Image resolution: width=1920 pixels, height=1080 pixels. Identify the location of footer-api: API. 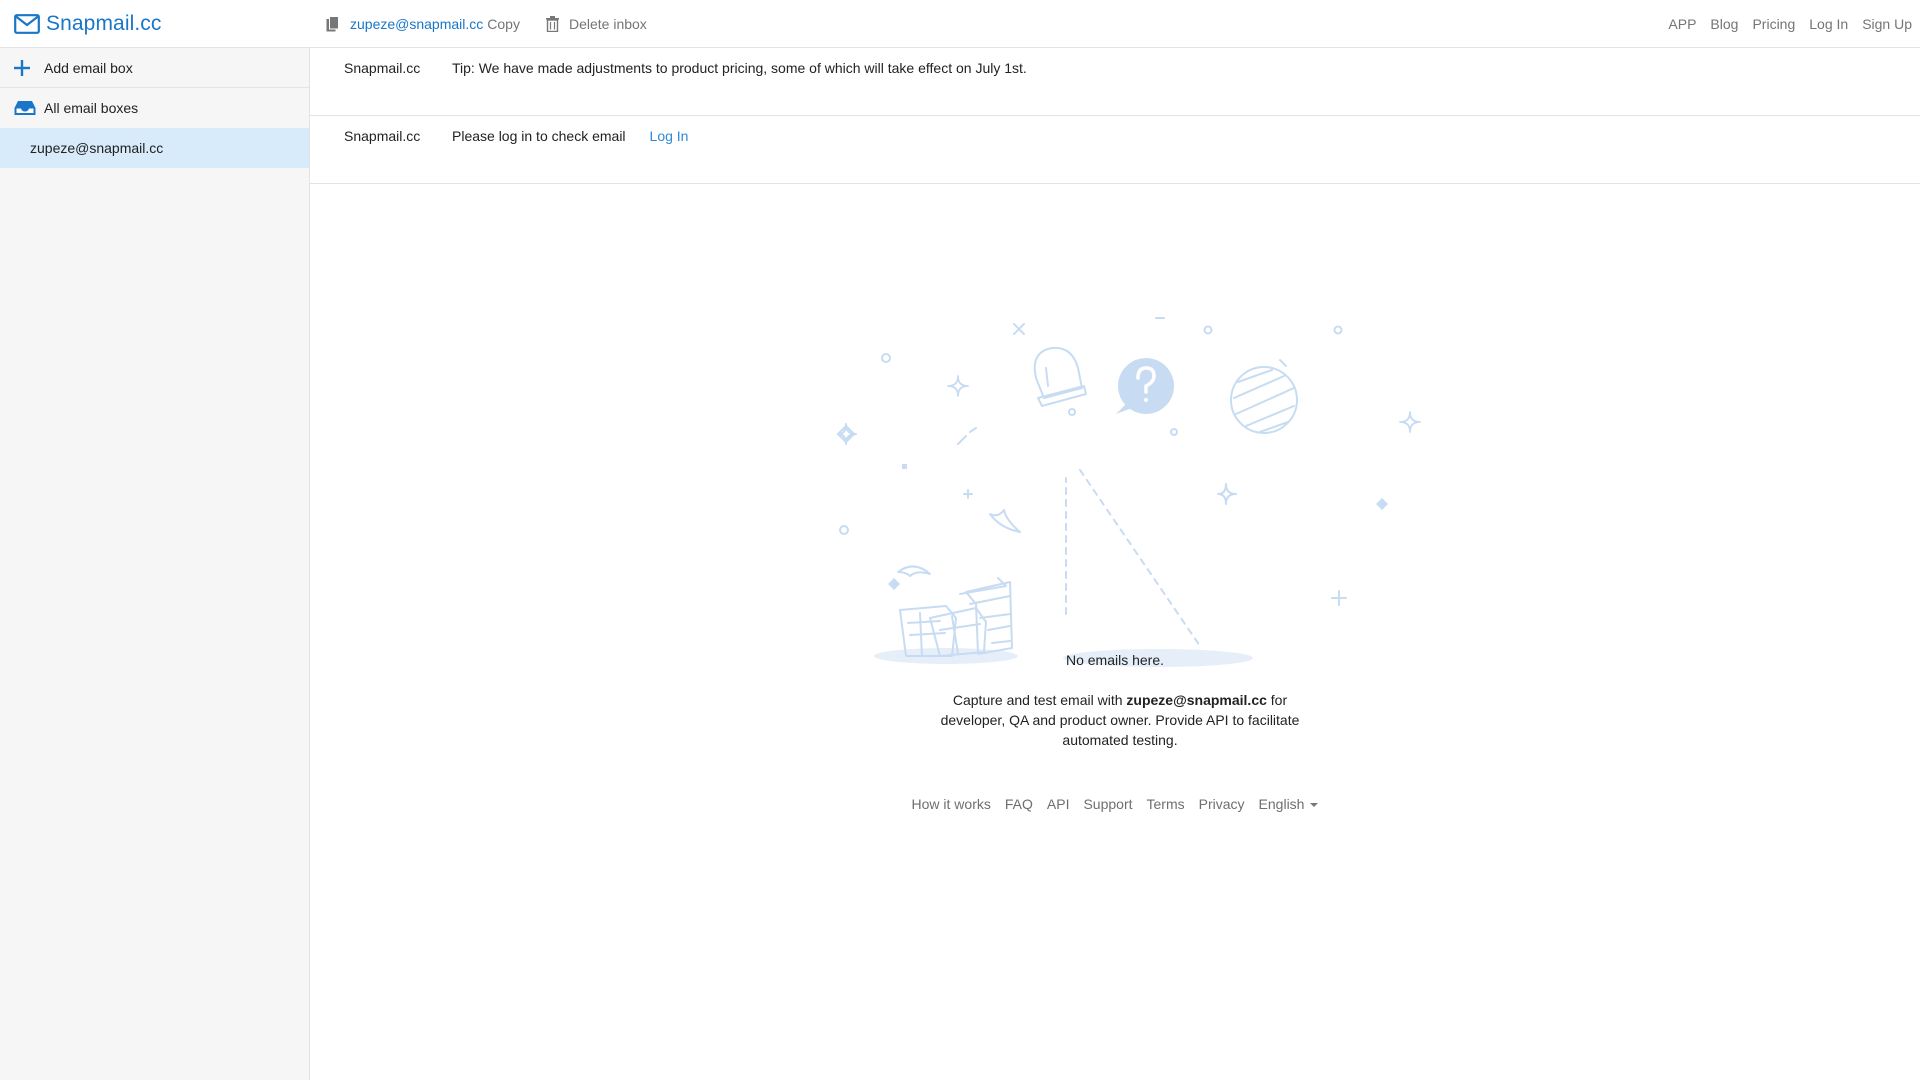
(1058, 804).